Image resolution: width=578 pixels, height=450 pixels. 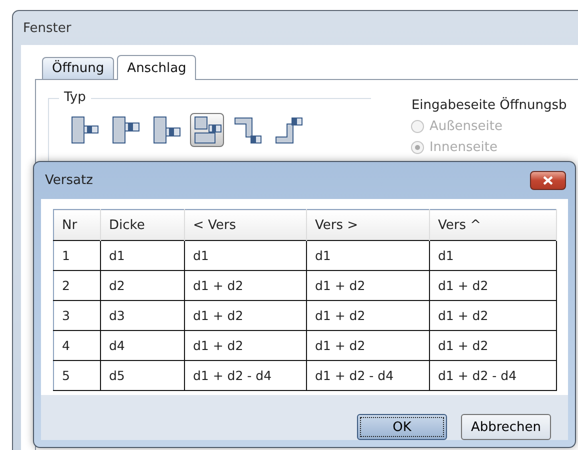 I want to click on close-button, so click(x=548, y=180).